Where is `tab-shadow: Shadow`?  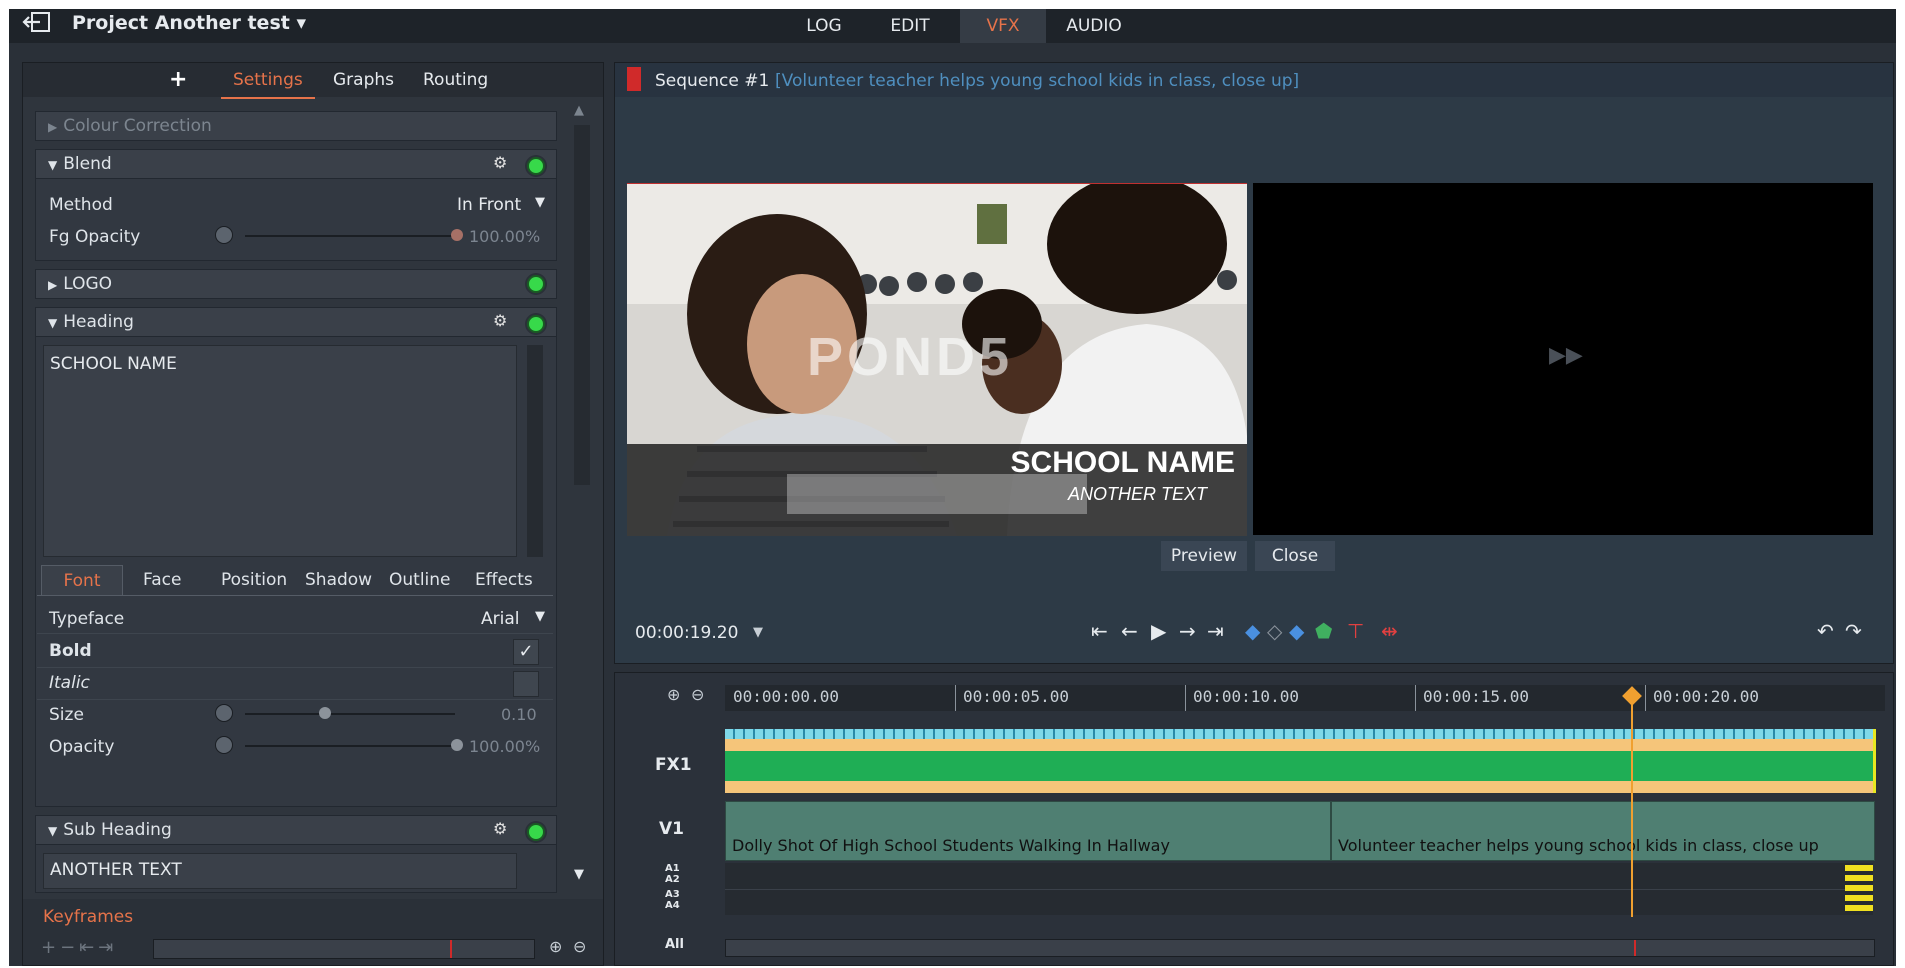 tab-shadow: Shadow is located at coordinates (338, 580).